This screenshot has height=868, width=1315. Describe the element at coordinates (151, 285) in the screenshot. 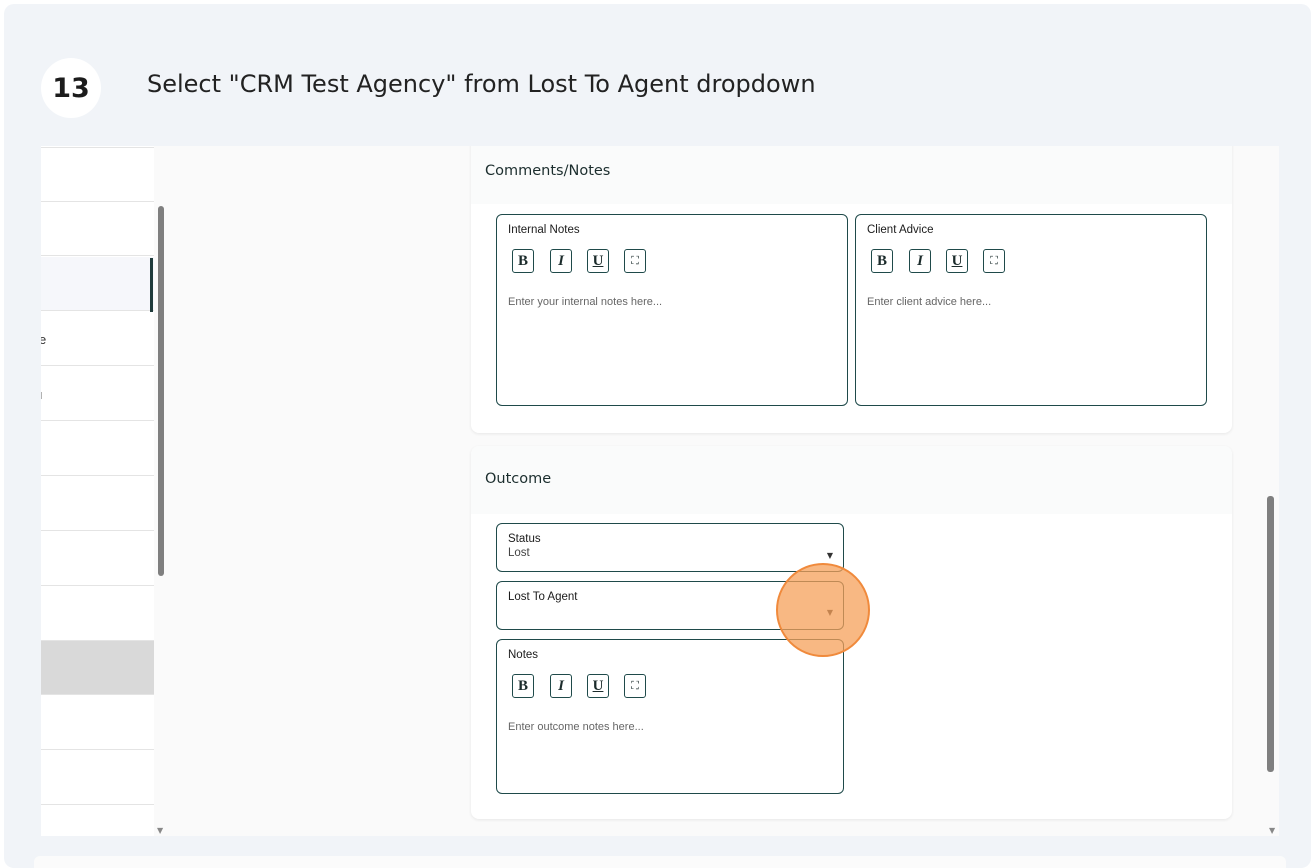

I see `active-item-indicator` at that location.